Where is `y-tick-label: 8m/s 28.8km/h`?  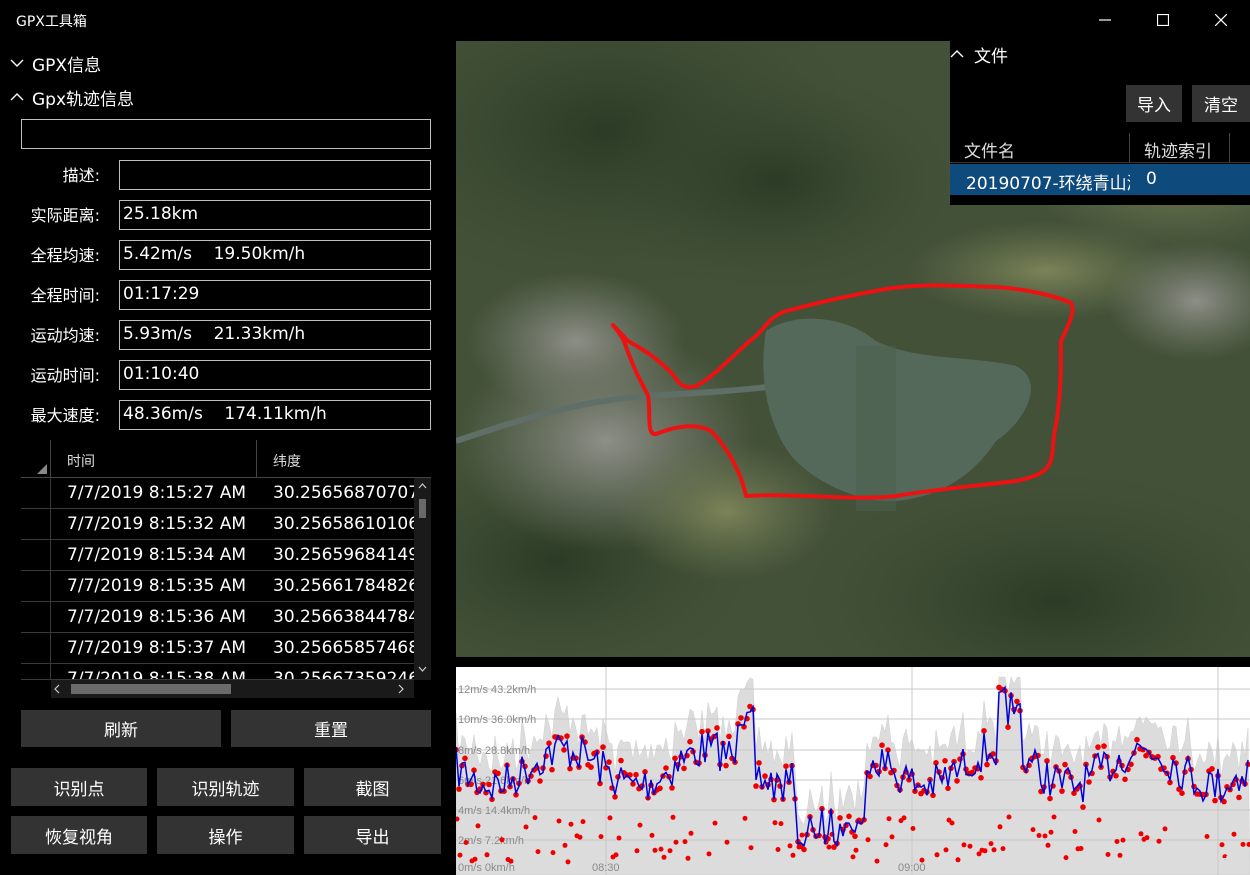 y-tick-label: 8m/s 28.8km/h is located at coordinates (494, 751).